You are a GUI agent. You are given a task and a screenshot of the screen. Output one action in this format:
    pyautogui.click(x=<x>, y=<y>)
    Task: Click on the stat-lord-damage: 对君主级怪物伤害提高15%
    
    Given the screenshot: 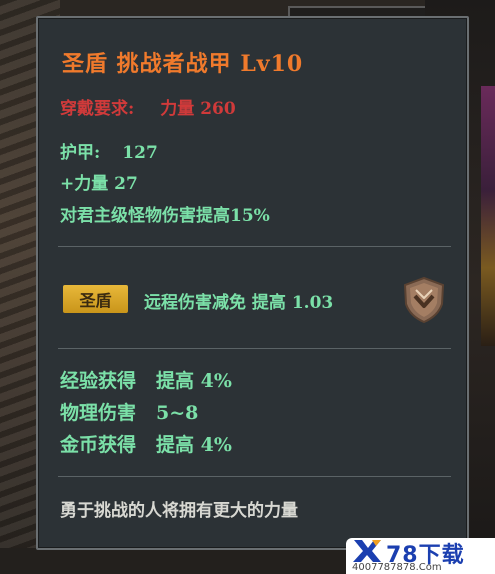 What is the action you would take?
    pyautogui.click(x=165, y=213)
    